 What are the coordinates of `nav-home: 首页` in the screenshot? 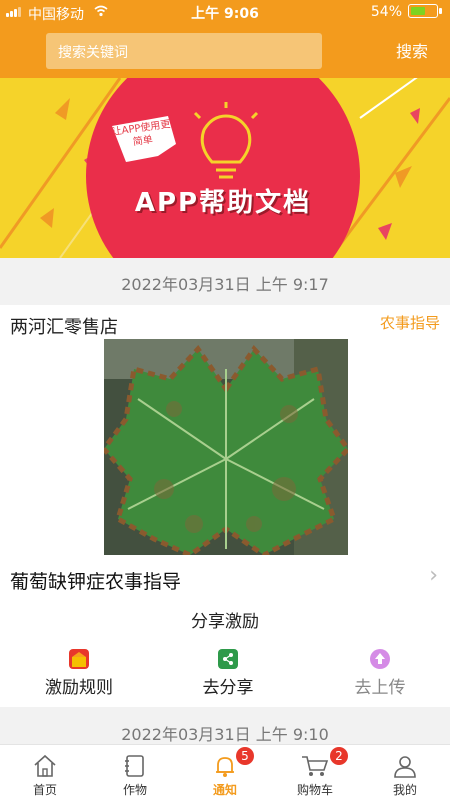 It's located at (45, 772).